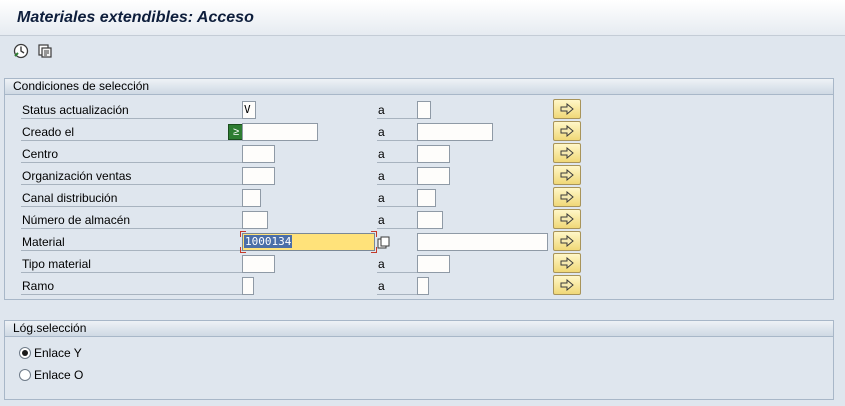 The image size is (845, 406). I want to click on application-toolbar, so click(422, 52).